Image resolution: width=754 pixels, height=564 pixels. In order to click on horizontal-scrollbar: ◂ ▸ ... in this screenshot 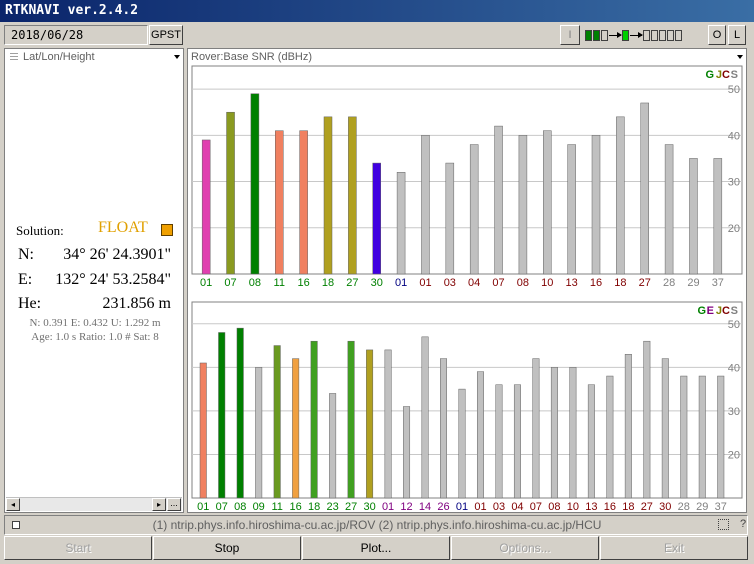, I will do `click(94, 504)`.